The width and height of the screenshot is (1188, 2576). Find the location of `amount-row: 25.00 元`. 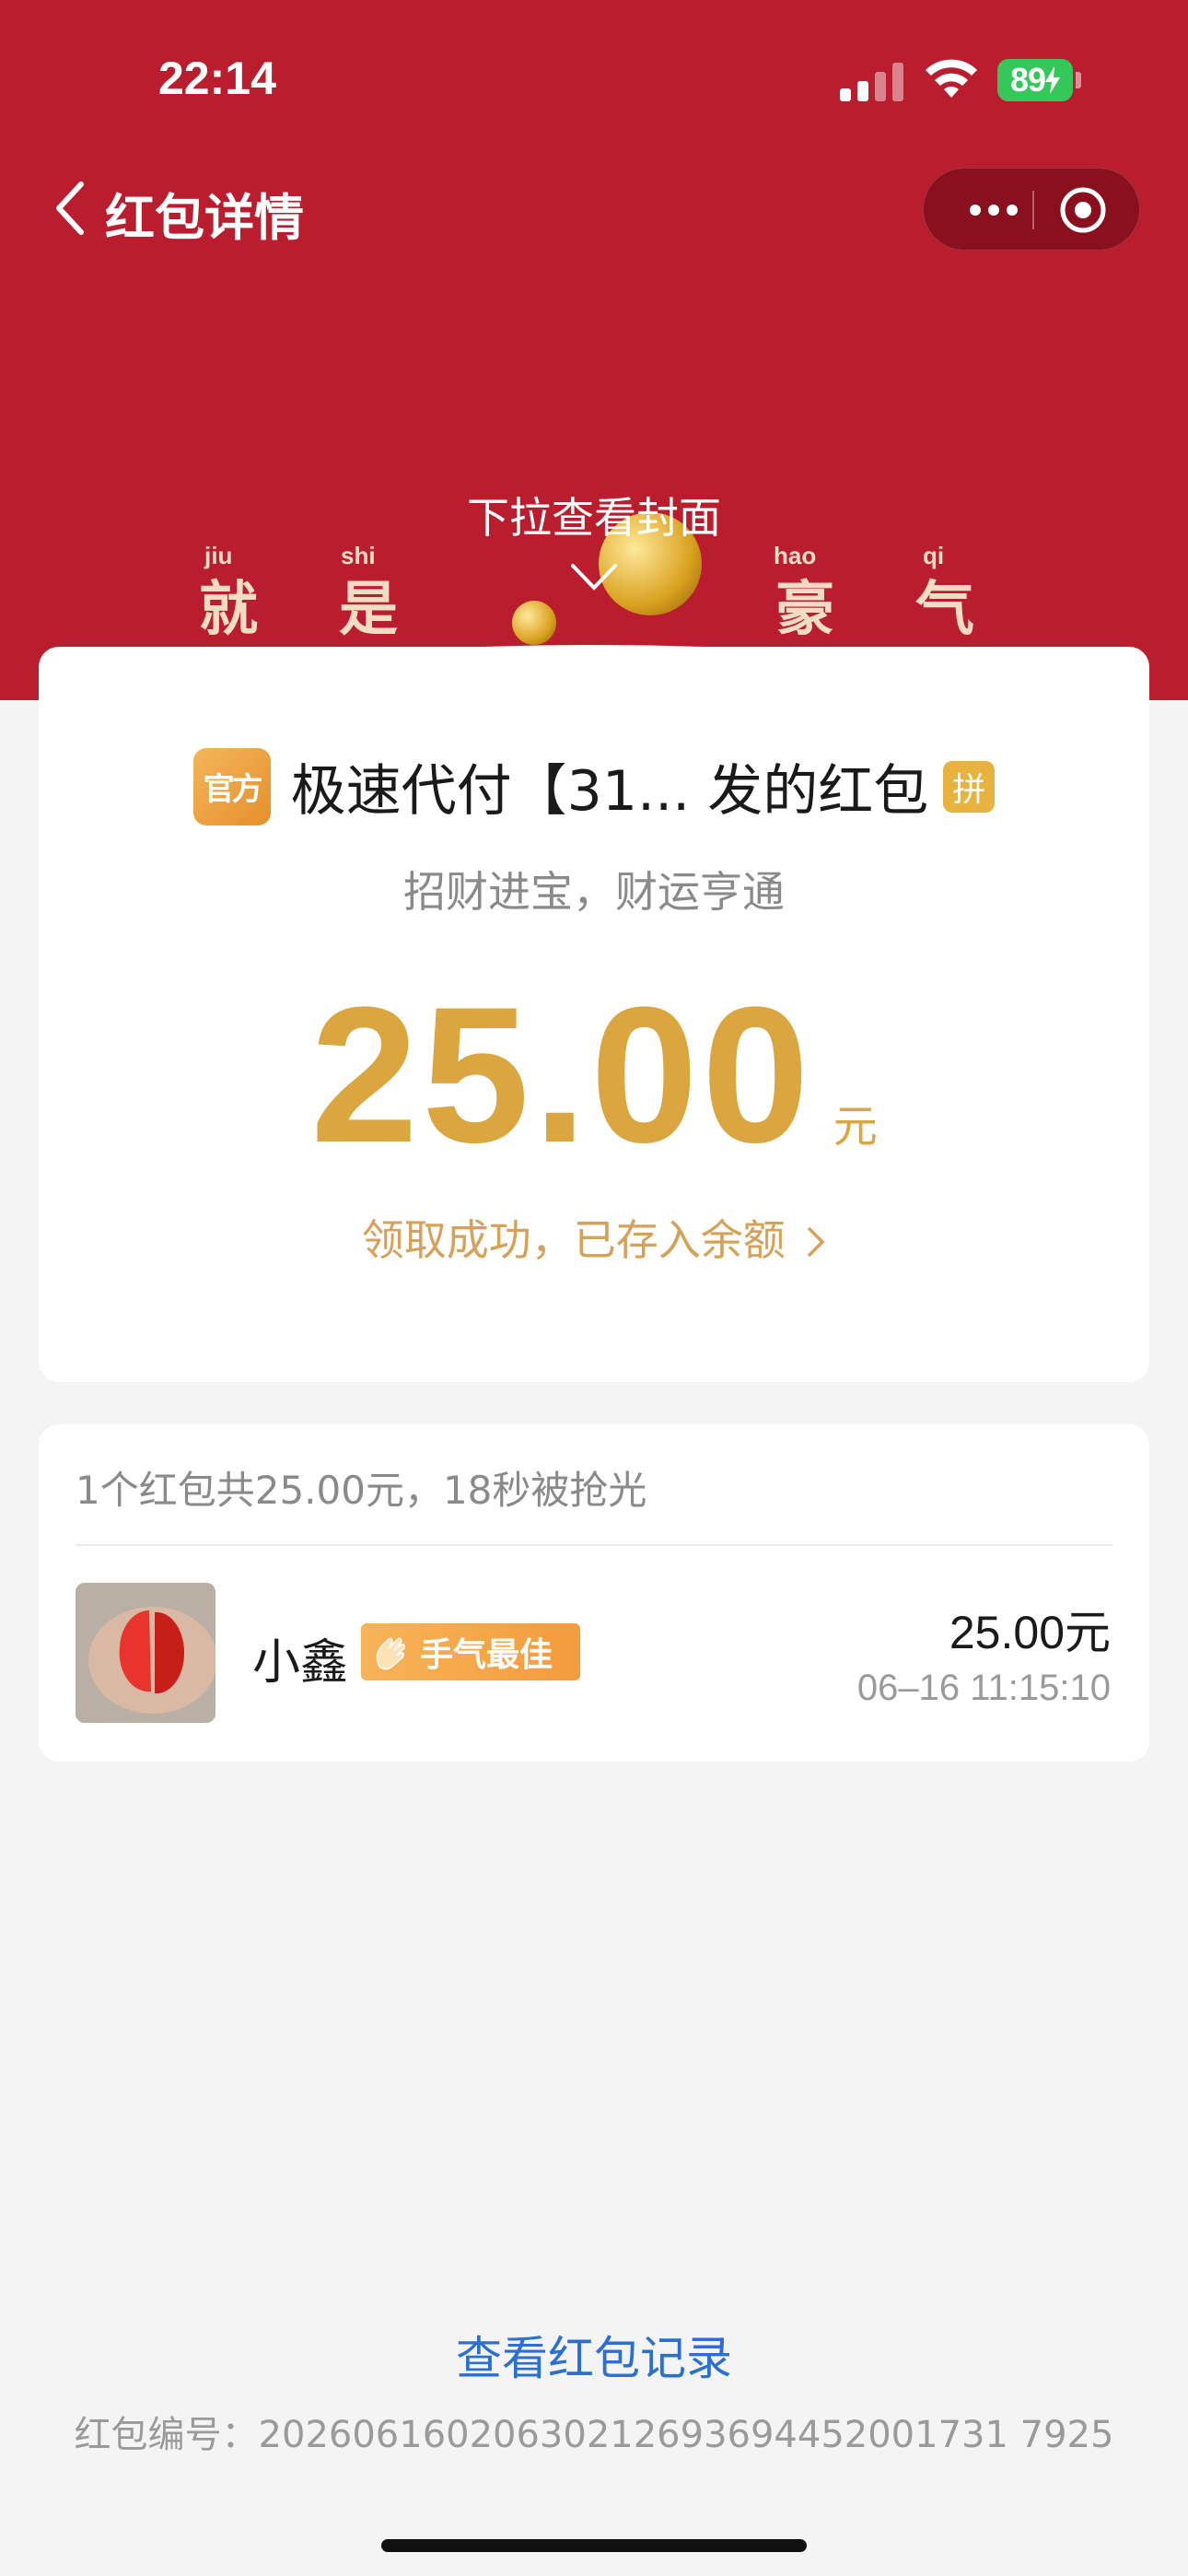

amount-row: 25.00 元 is located at coordinates (594, 1075).